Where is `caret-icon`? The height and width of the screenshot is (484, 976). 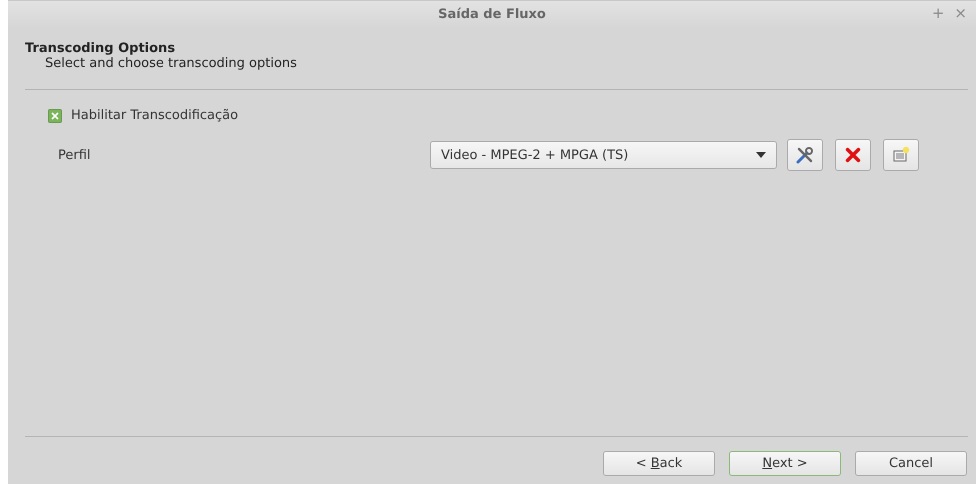
caret-icon is located at coordinates (761, 155).